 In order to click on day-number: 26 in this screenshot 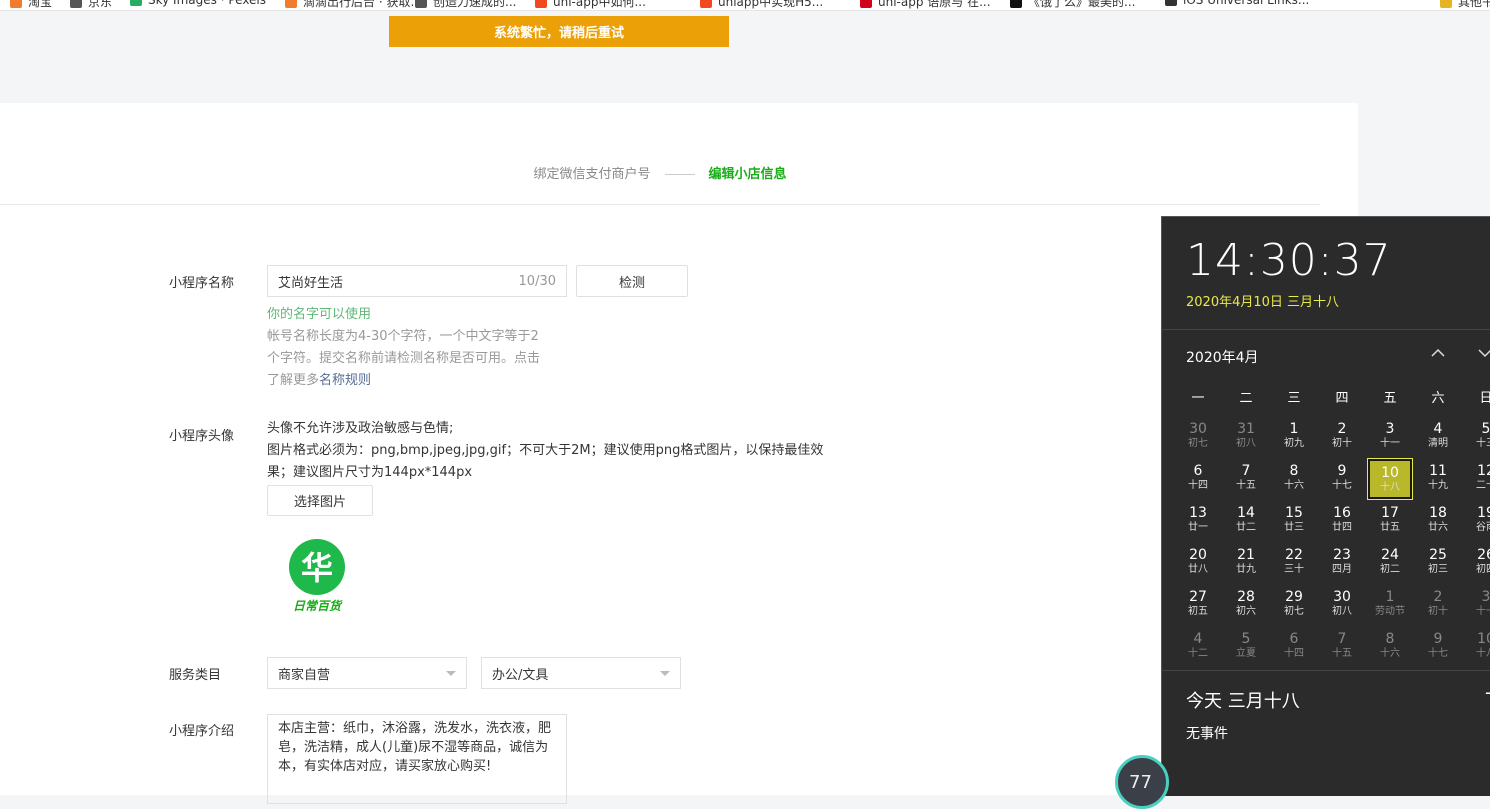, I will do `click(1483, 555)`.